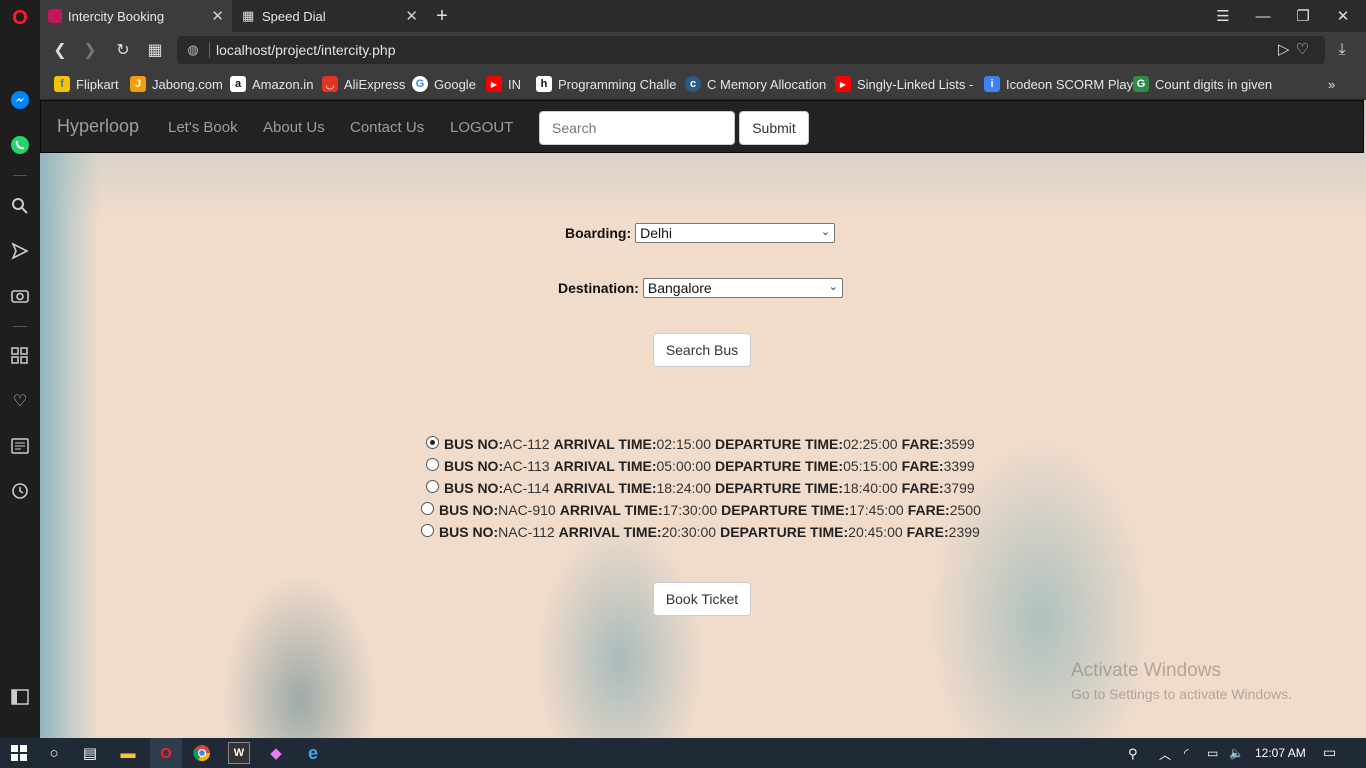 This screenshot has width=1366, height=768. What do you see at coordinates (843, 84) in the screenshot?
I see `youtube-icon: ▶` at bounding box center [843, 84].